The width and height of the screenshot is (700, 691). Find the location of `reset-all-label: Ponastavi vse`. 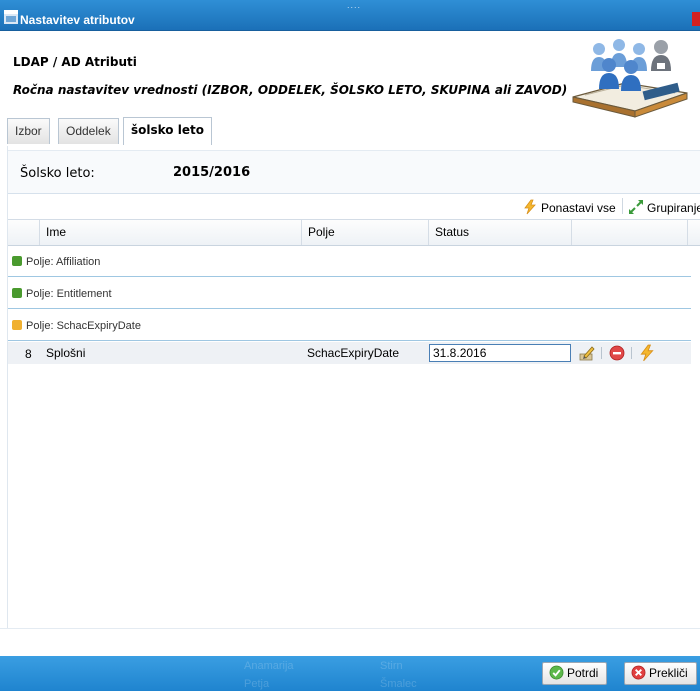

reset-all-label: Ponastavi vse is located at coordinates (578, 208).